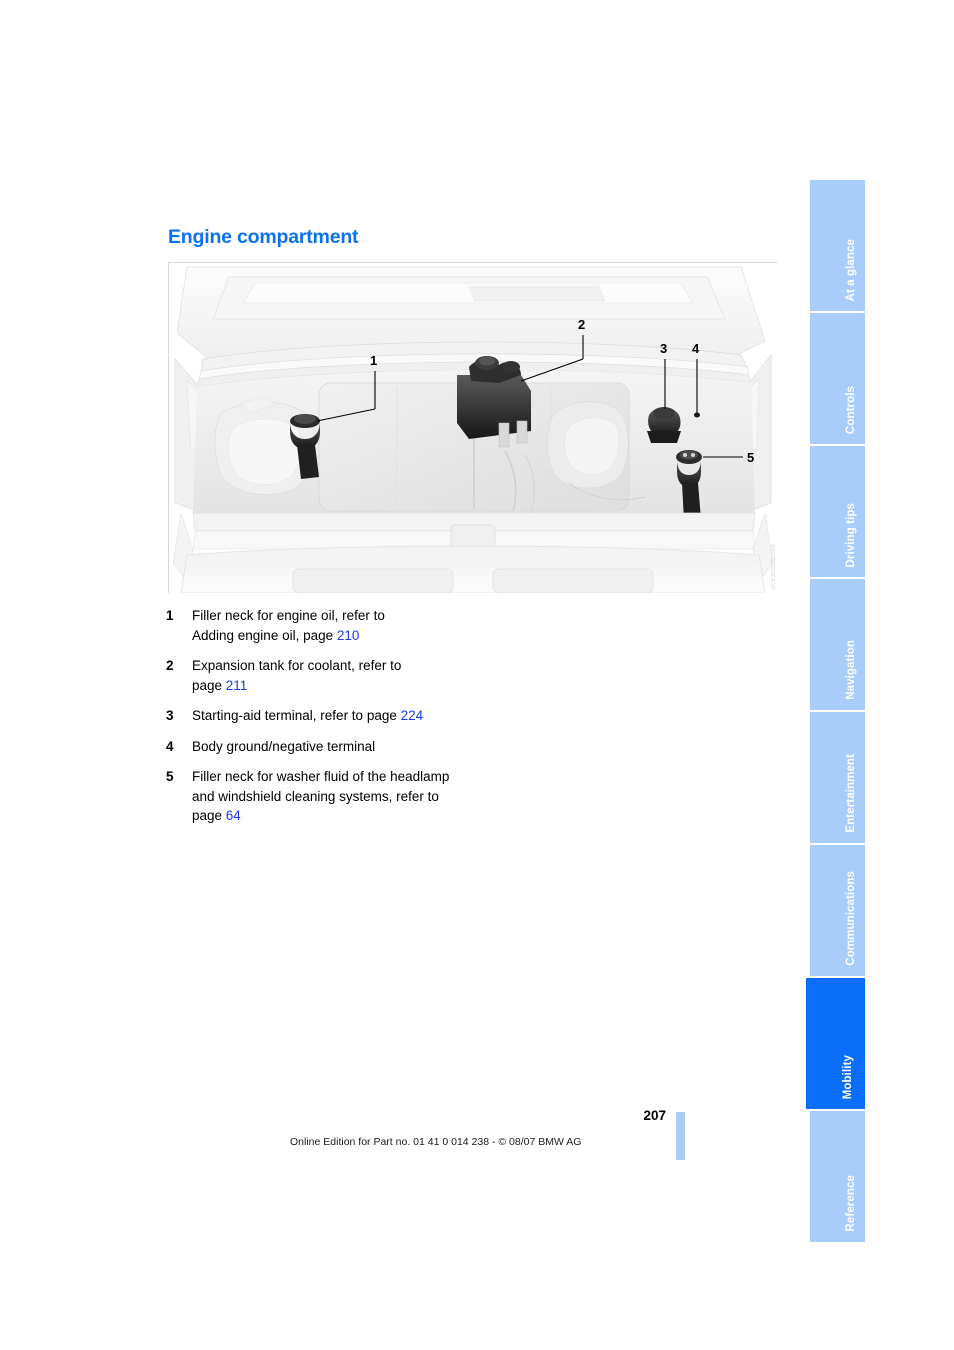 The image size is (954, 1350). What do you see at coordinates (170, 776) in the screenshot?
I see `legend-number: 5` at bounding box center [170, 776].